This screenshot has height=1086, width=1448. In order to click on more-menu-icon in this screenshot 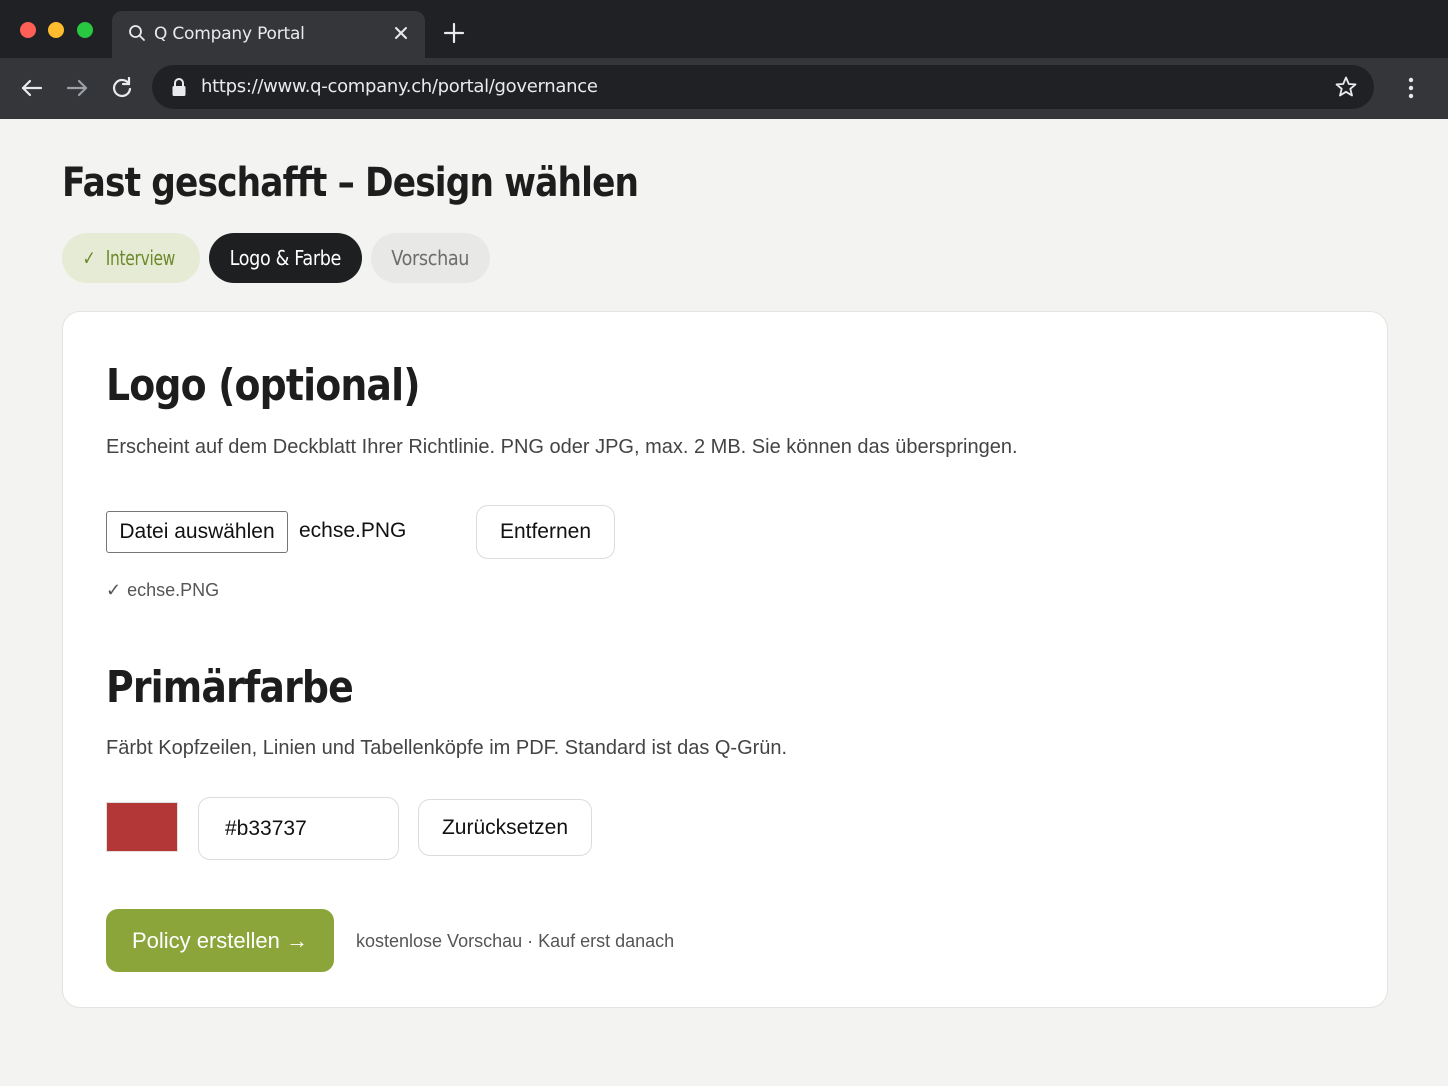, I will do `click(1411, 88)`.